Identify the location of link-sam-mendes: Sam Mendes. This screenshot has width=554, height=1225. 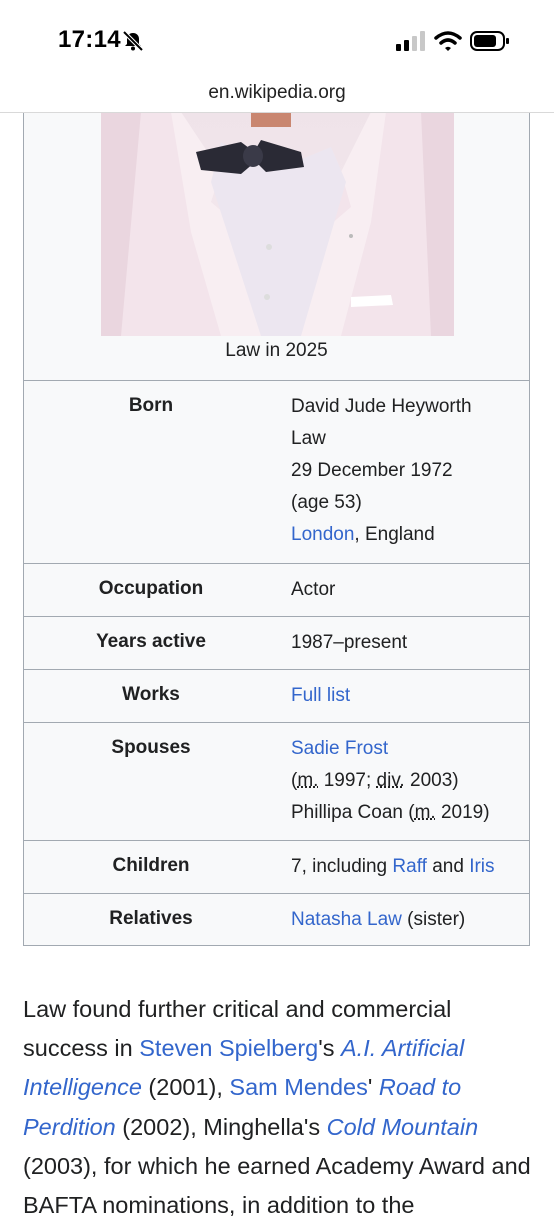
(298, 1087).